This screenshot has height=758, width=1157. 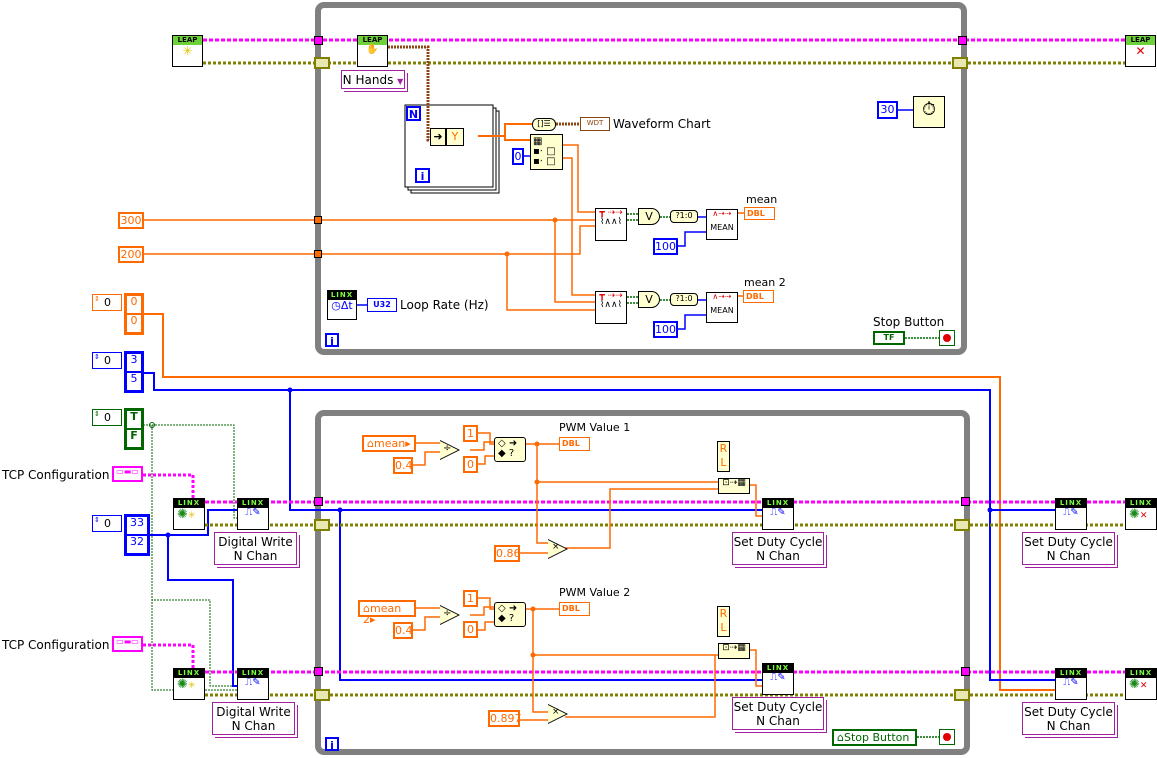 What do you see at coordinates (403, 465) in the screenshot?
I see `divisor-constant-1: 0.4` at bounding box center [403, 465].